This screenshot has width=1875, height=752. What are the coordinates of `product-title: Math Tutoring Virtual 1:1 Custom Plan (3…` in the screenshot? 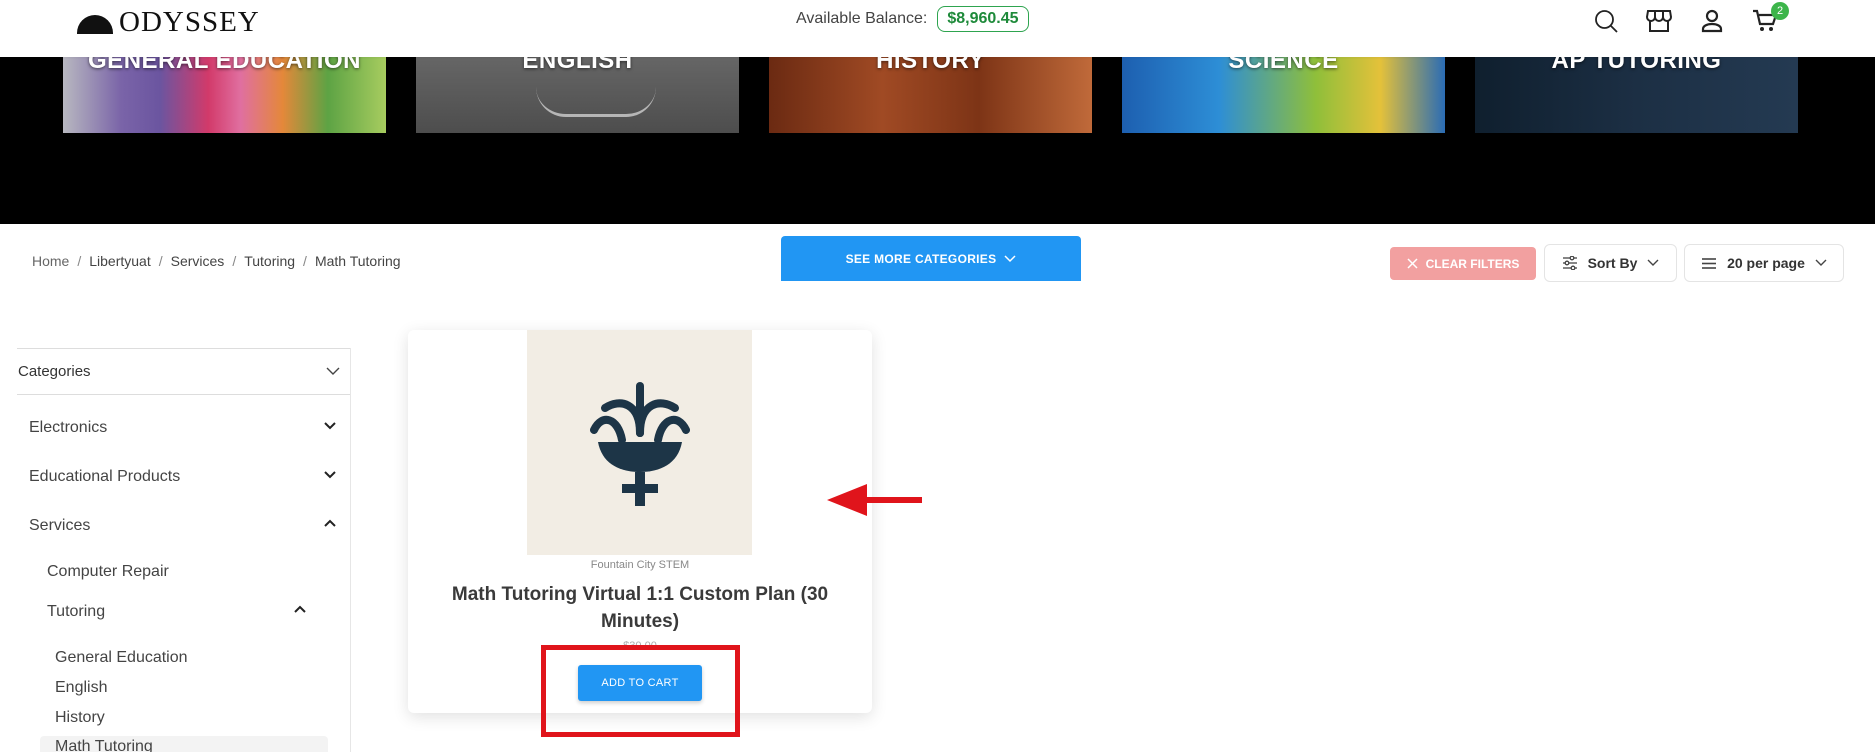 It's located at (640, 608).